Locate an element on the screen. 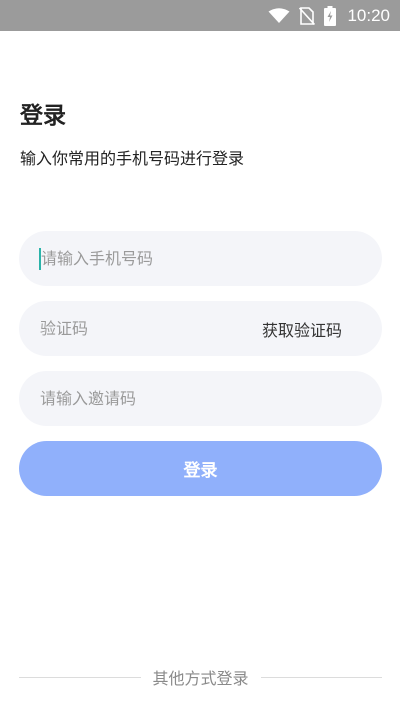 This screenshot has height=711, width=400. invite-code-field is located at coordinates (200, 398).